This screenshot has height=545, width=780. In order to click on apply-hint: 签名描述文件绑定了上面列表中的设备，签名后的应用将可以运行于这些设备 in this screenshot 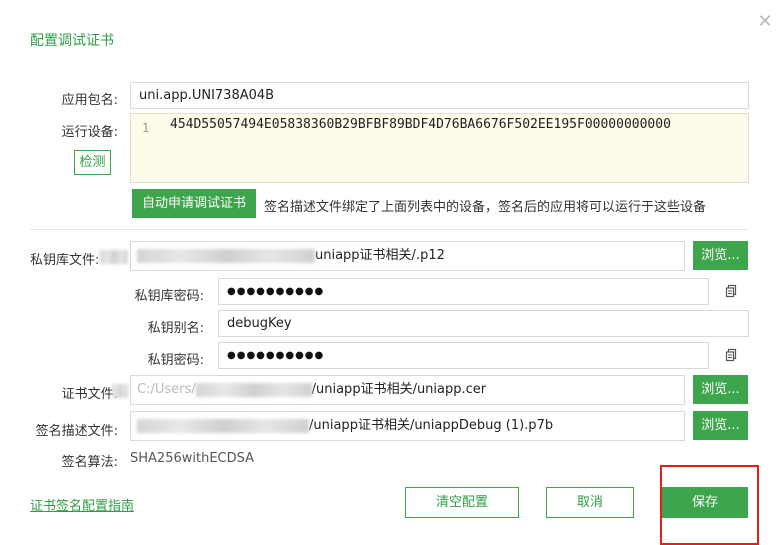, I will do `click(485, 207)`.